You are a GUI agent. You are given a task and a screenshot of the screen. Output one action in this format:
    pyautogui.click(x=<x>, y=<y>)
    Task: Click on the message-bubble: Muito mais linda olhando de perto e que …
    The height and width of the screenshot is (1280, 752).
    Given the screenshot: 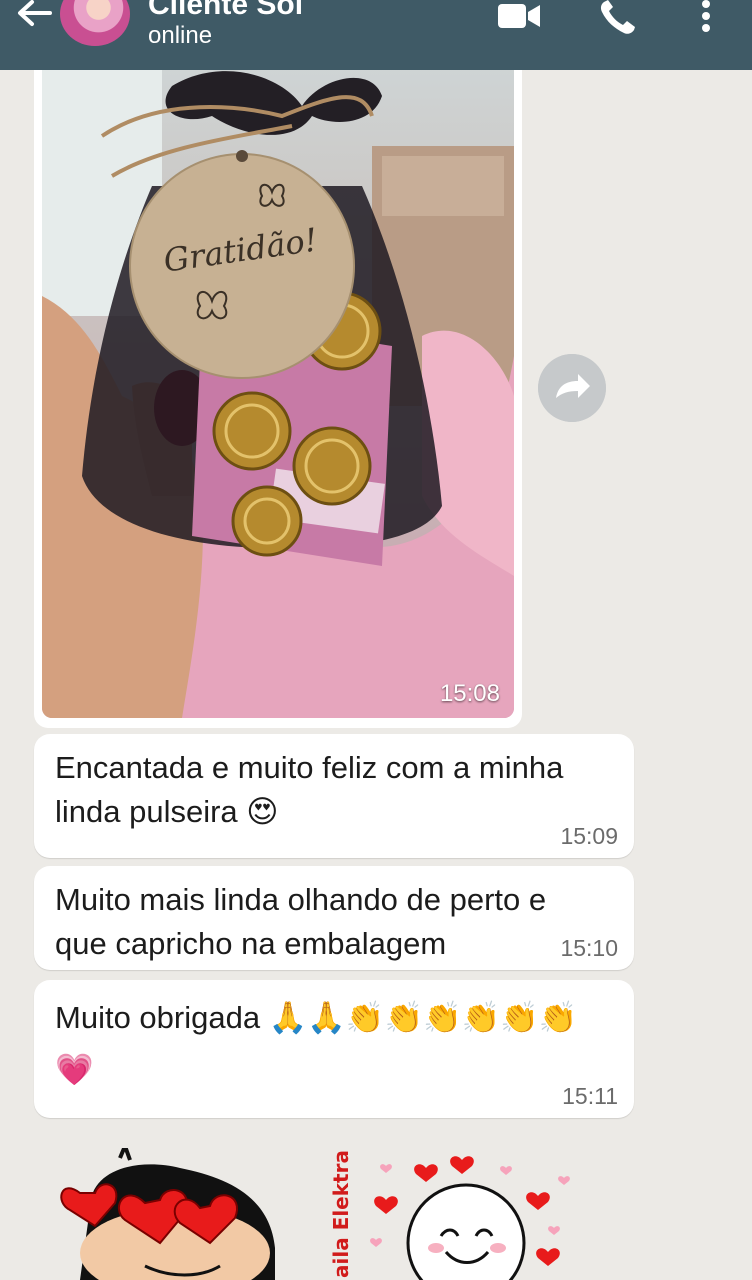 What is the action you would take?
    pyautogui.click(x=334, y=918)
    